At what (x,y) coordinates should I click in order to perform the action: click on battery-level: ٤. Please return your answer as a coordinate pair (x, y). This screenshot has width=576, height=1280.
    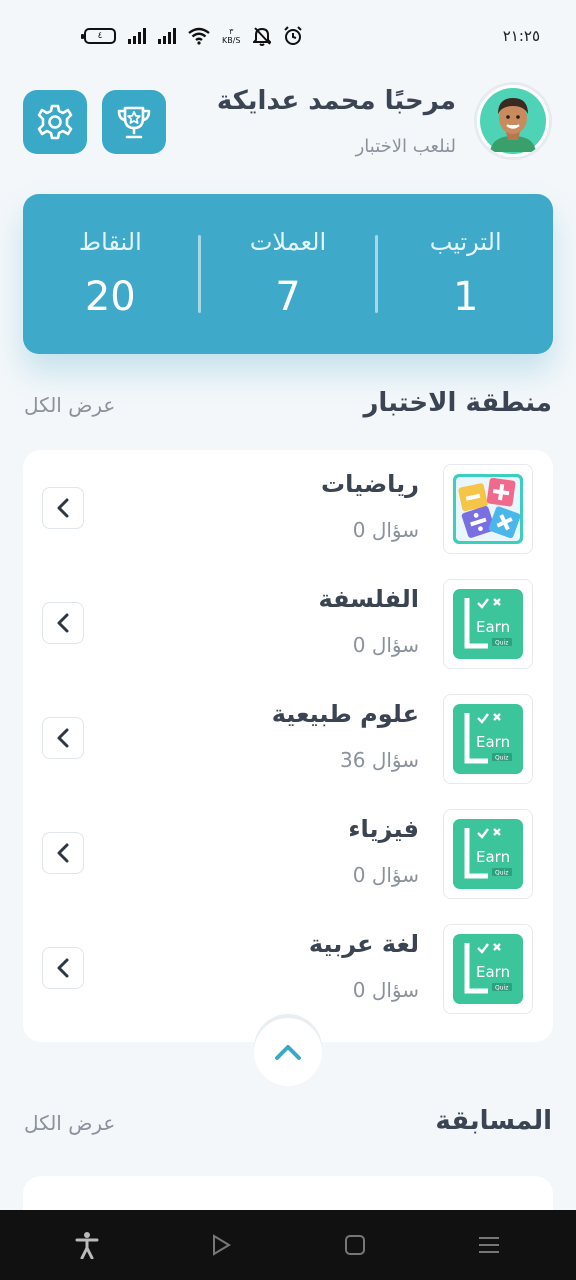
    Looking at the image, I should click on (100, 36).